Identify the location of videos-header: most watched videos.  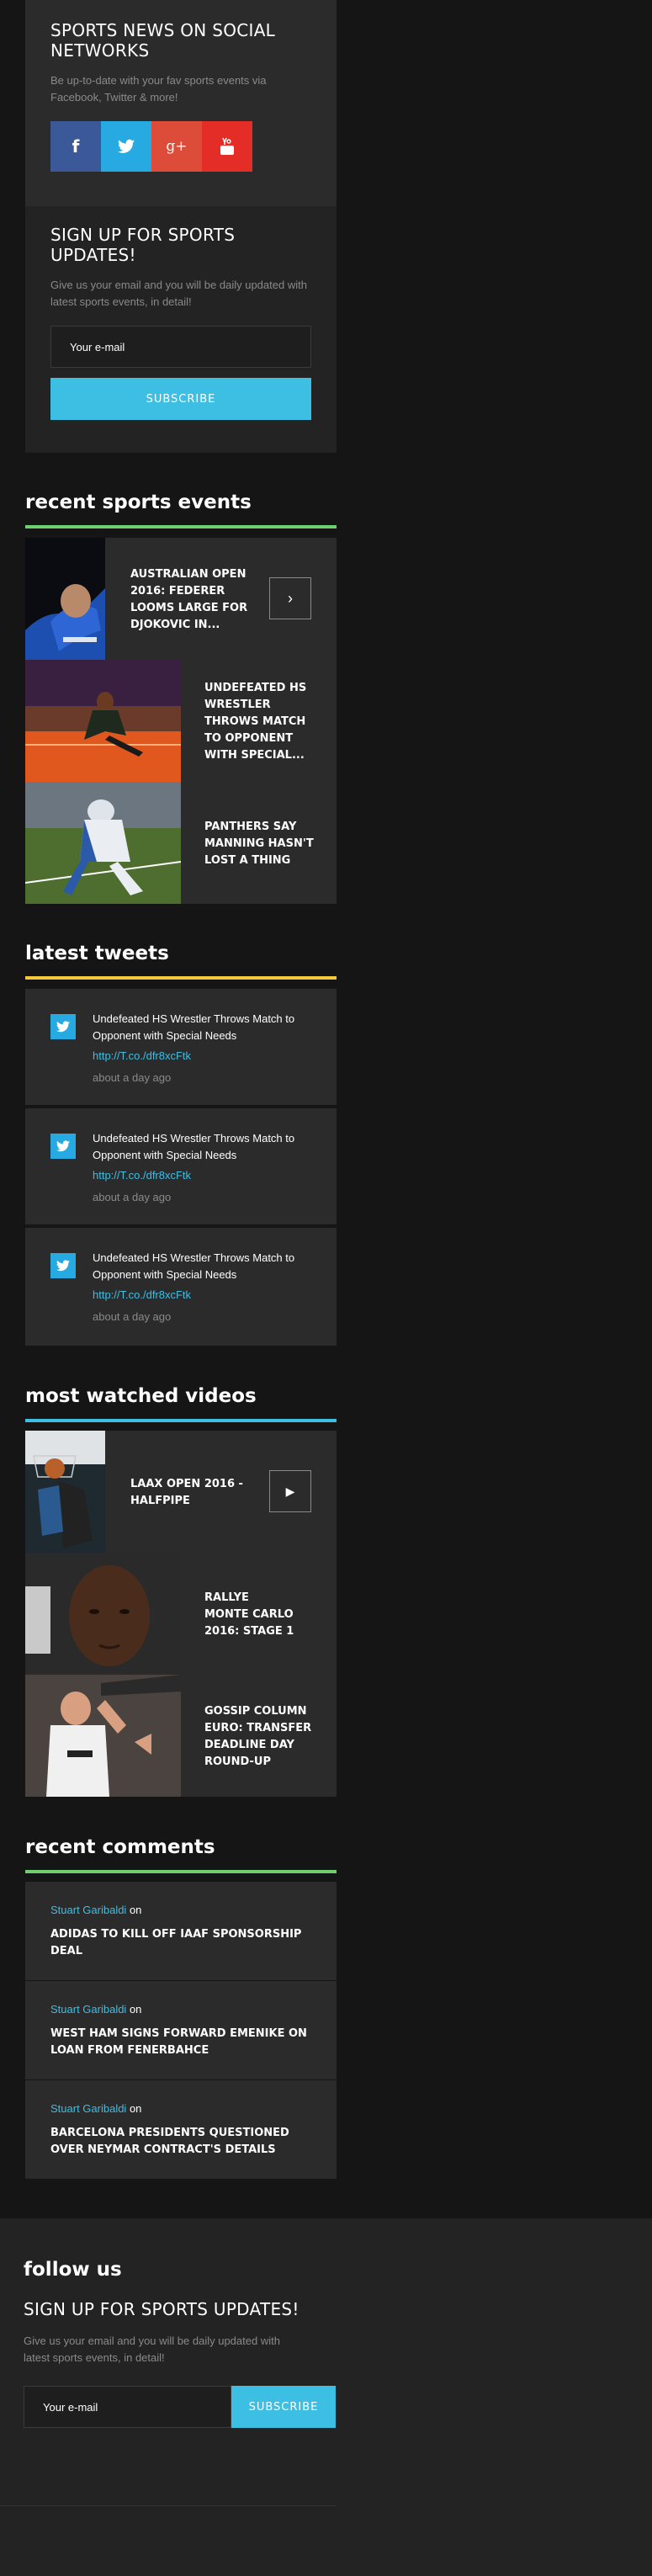
(181, 1403).